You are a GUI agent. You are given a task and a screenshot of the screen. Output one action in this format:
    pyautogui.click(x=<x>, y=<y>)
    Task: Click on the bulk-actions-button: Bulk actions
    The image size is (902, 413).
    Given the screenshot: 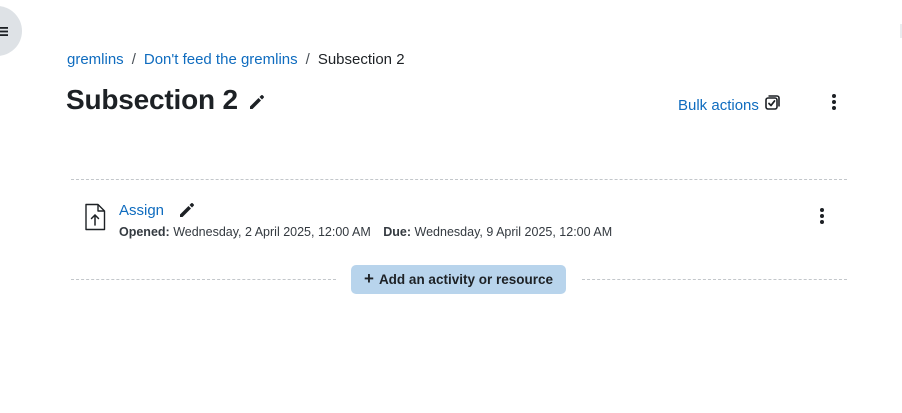 What is the action you would take?
    pyautogui.click(x=729, y=105)
    